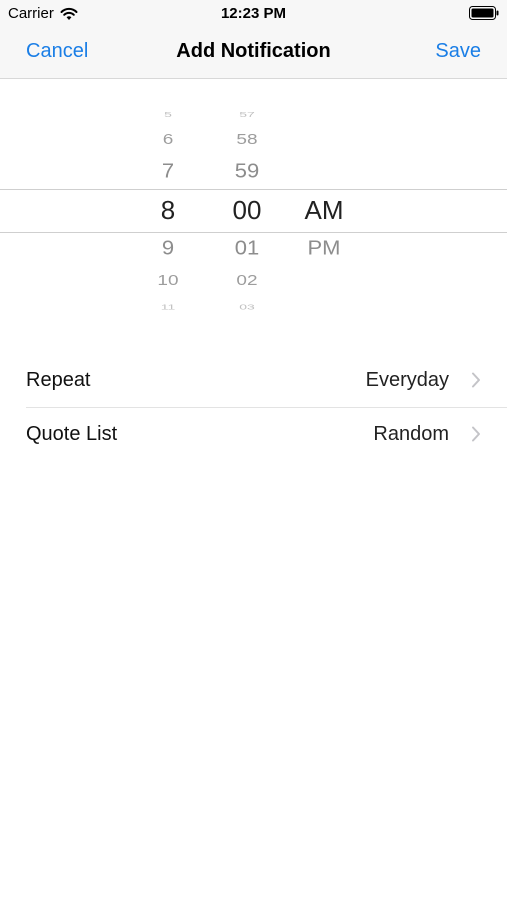 This screenshot has height=900, width=507. I want to click on minute-option: 01, so click(247, 247).